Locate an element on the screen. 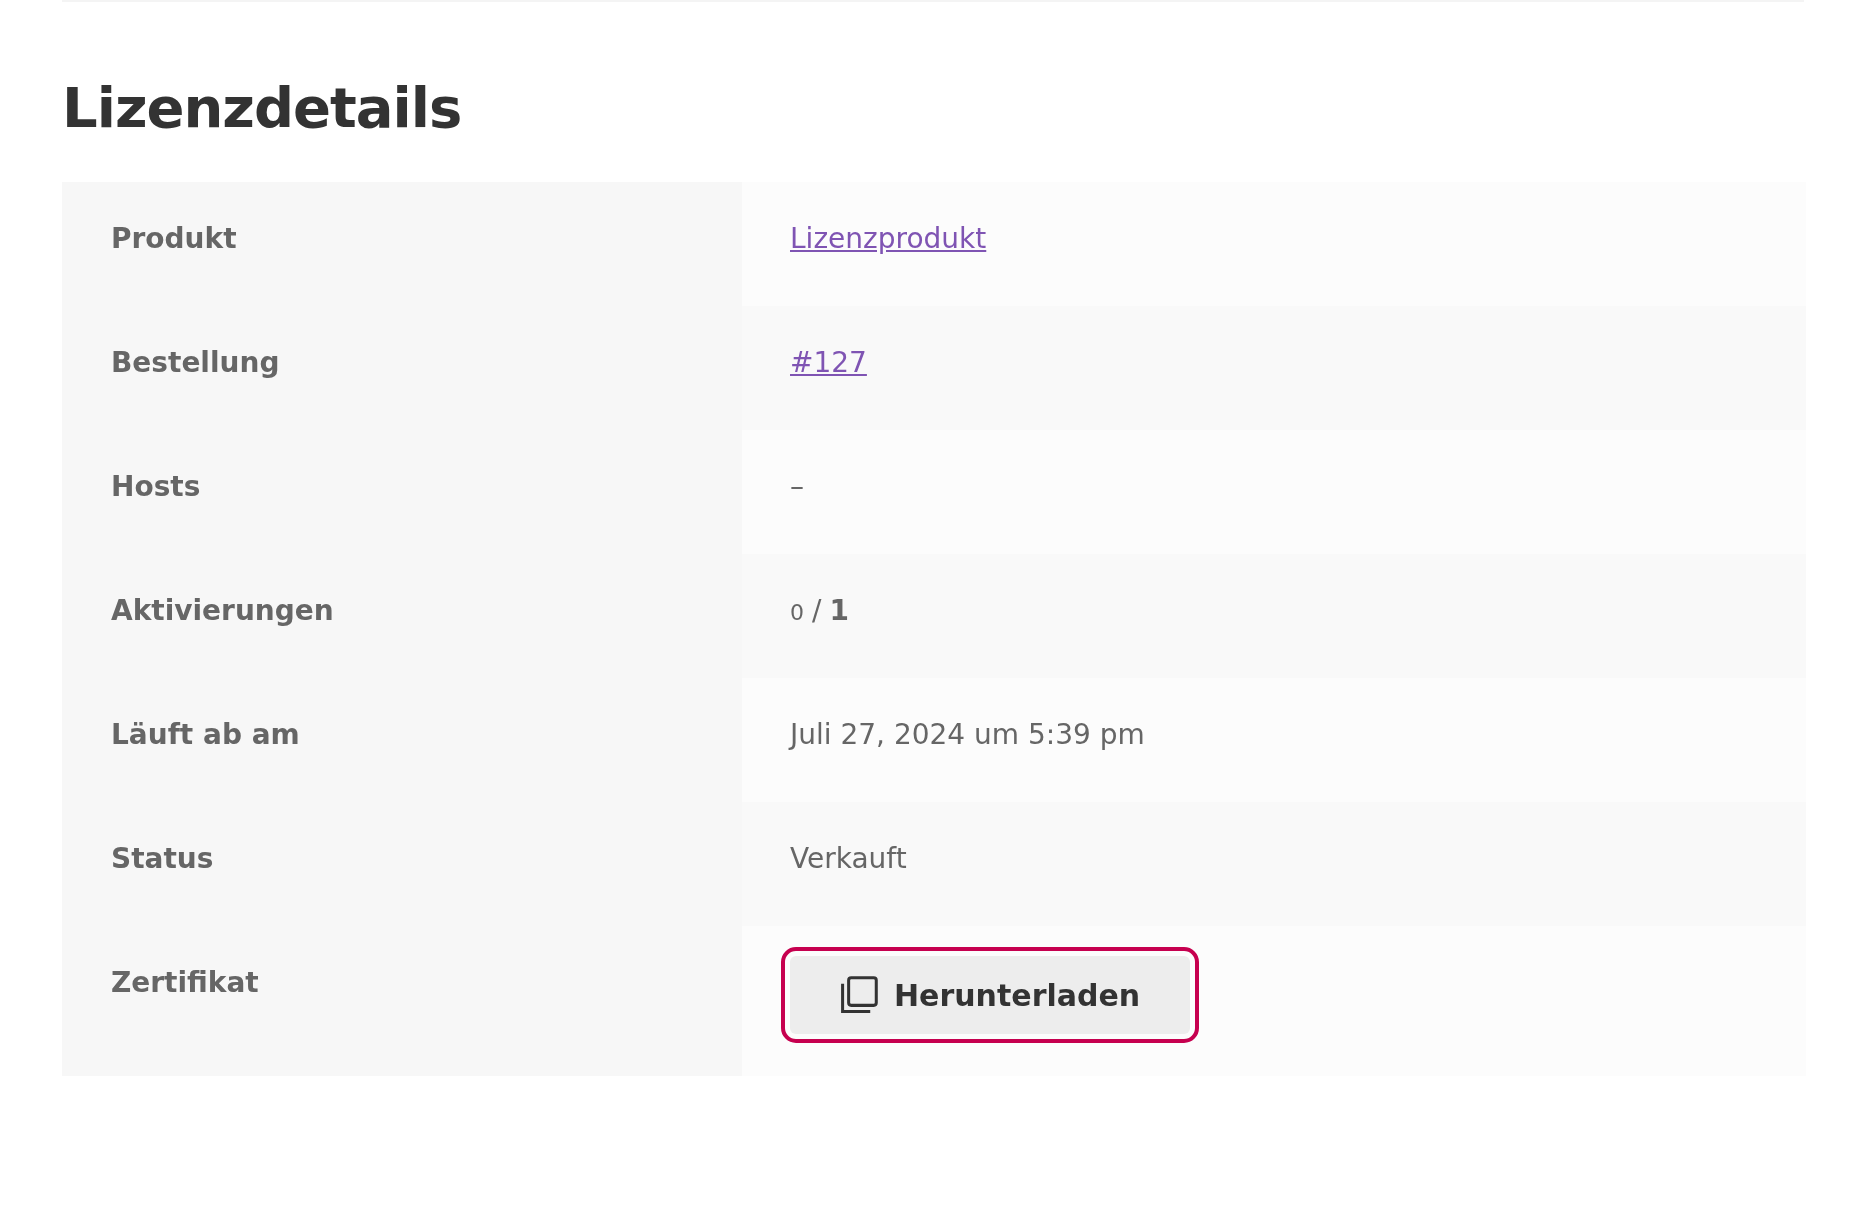 The image size is (1866, 1206). activation-count: 0 is located at coordinates (797, 612).